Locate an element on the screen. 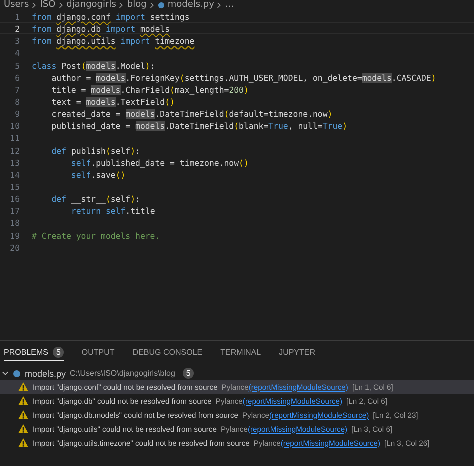 This screenshot has width=474, height=466. code-line: # Create your models here. is located at coordinates (96, 235).